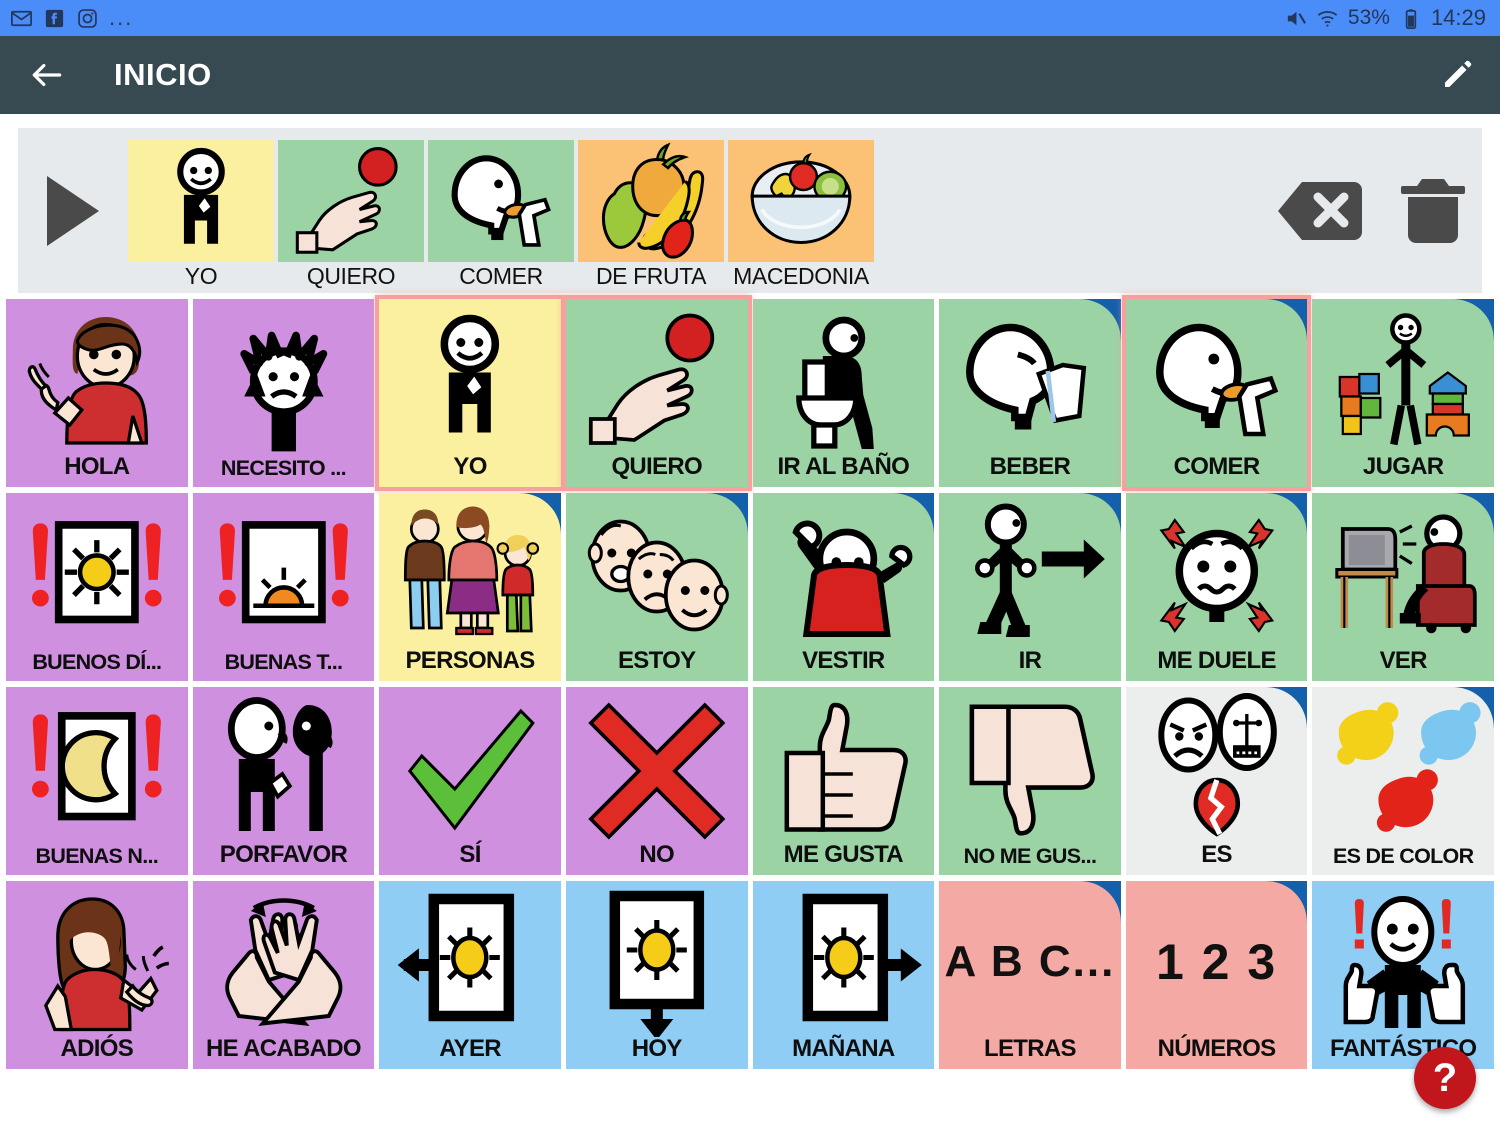  Describe the element at coordinates (163, 74) in the screenshot. I see `page-title: INICIO` at that location.